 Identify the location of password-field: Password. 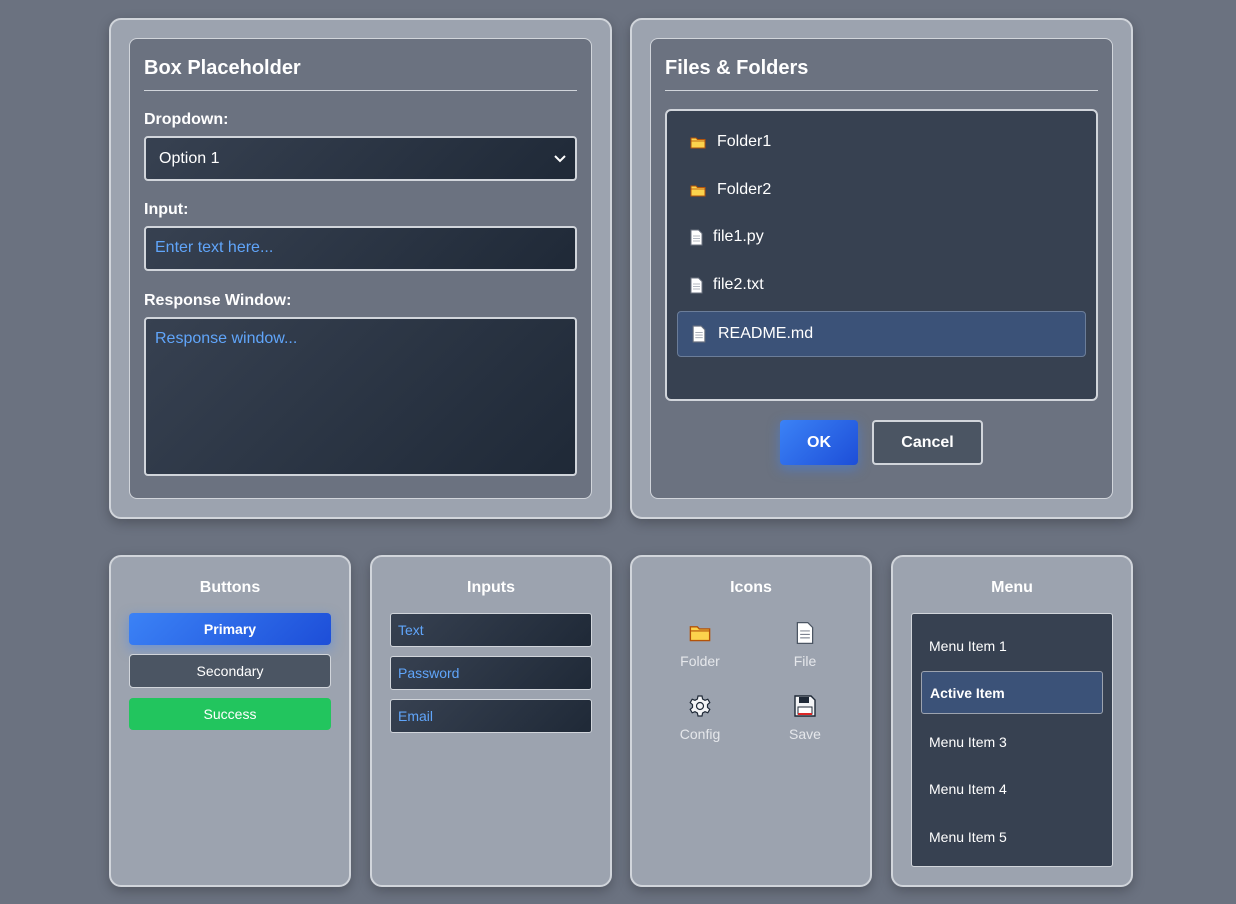
(491, 673).